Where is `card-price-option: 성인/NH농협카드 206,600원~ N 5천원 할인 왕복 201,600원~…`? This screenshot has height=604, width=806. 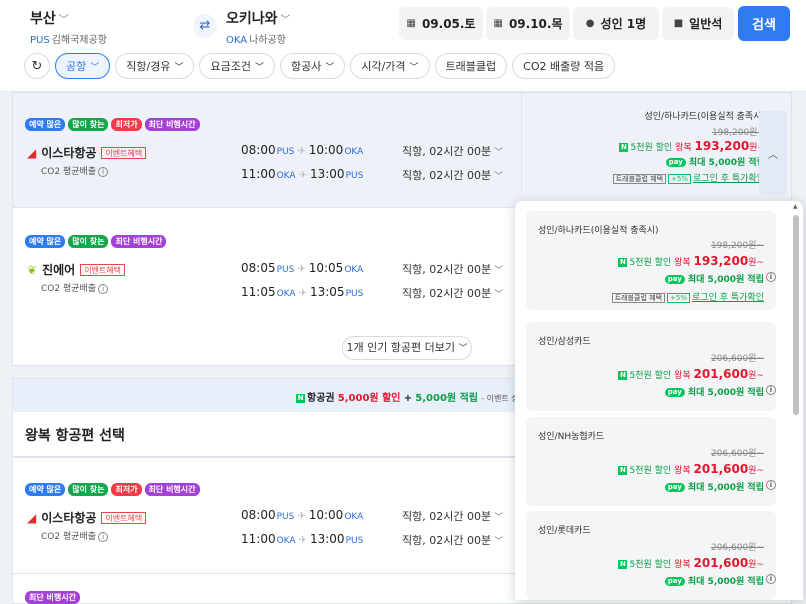
card-price-option: 성인/NH농협카드 206,600원~ N 5천원 할인 왕복 201,600원~… is located at coordinates (651, 461).